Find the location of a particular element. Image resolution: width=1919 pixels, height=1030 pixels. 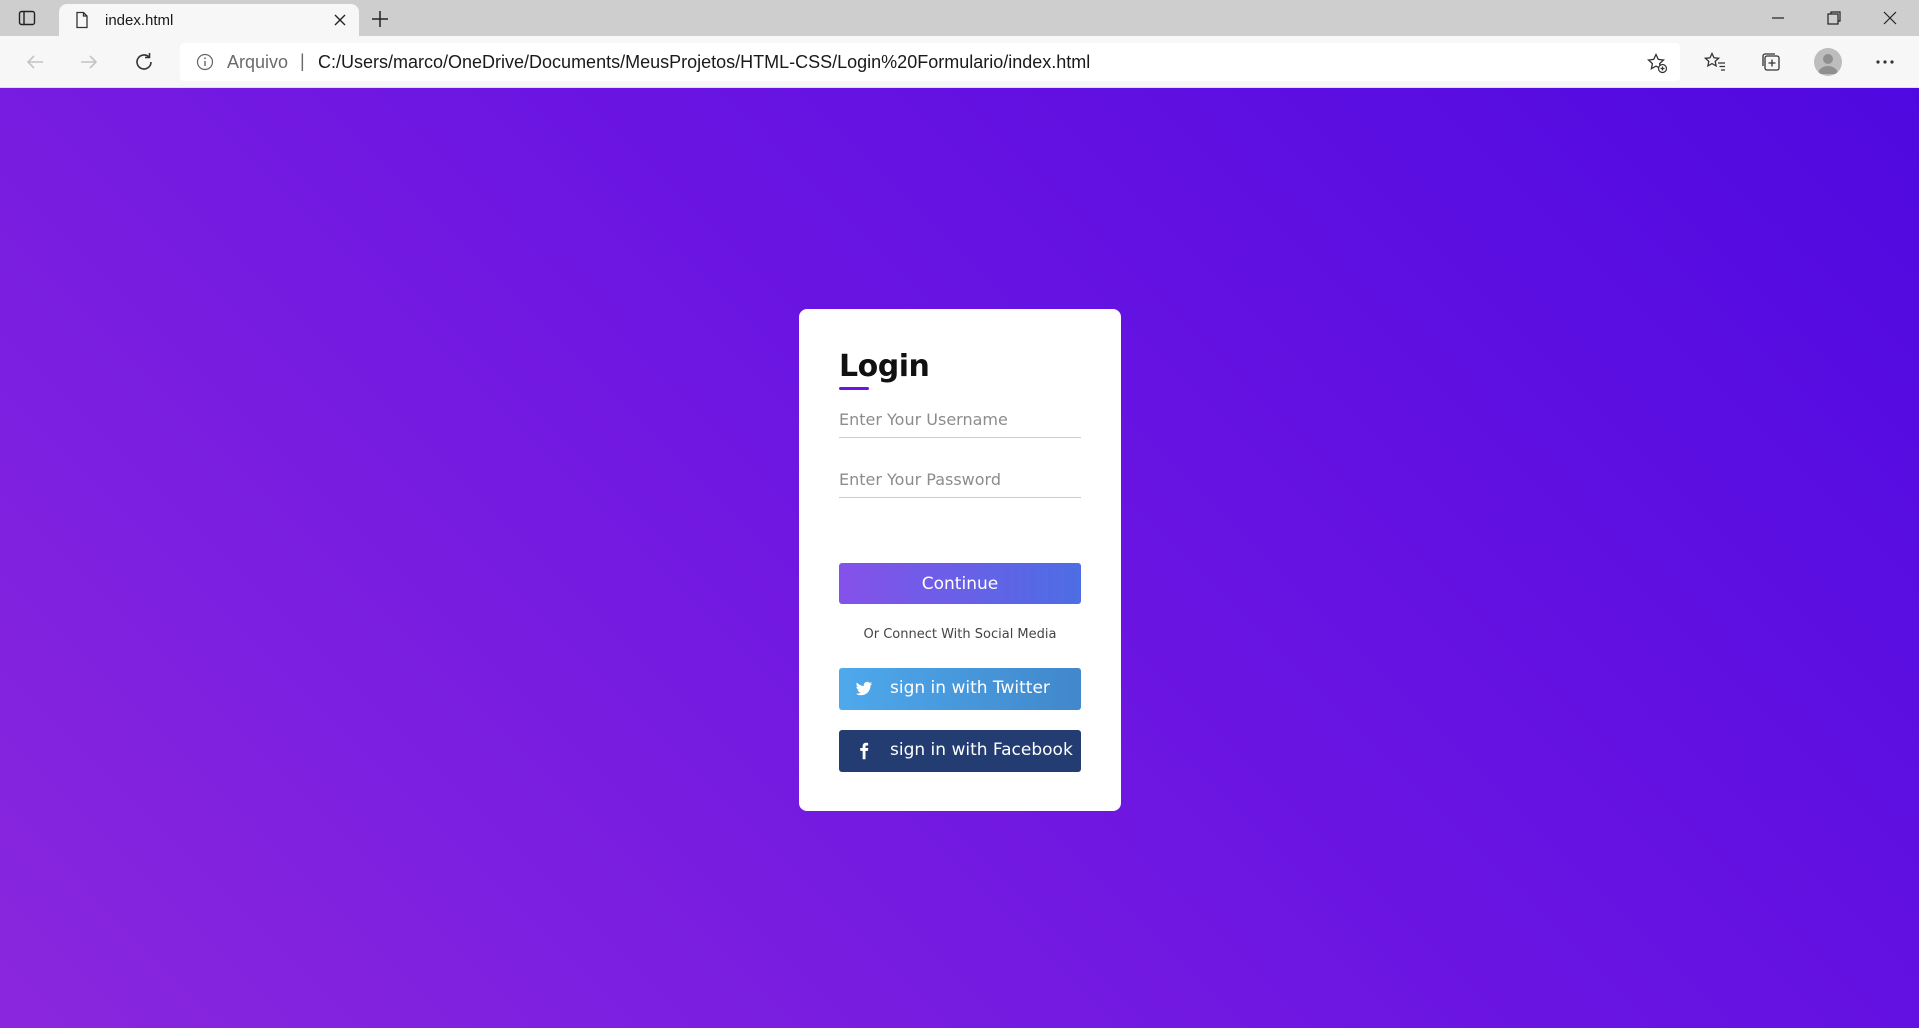

plus-icon is located at coordinates (380, 19).